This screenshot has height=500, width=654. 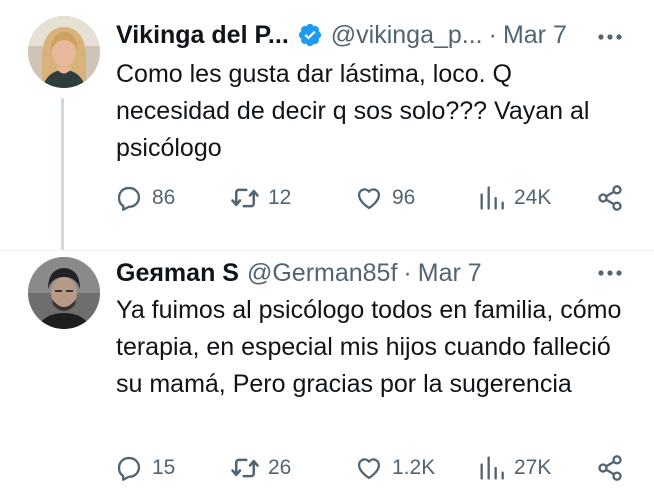 I want to click on reply-count: 15, so click(x=164, y=467).